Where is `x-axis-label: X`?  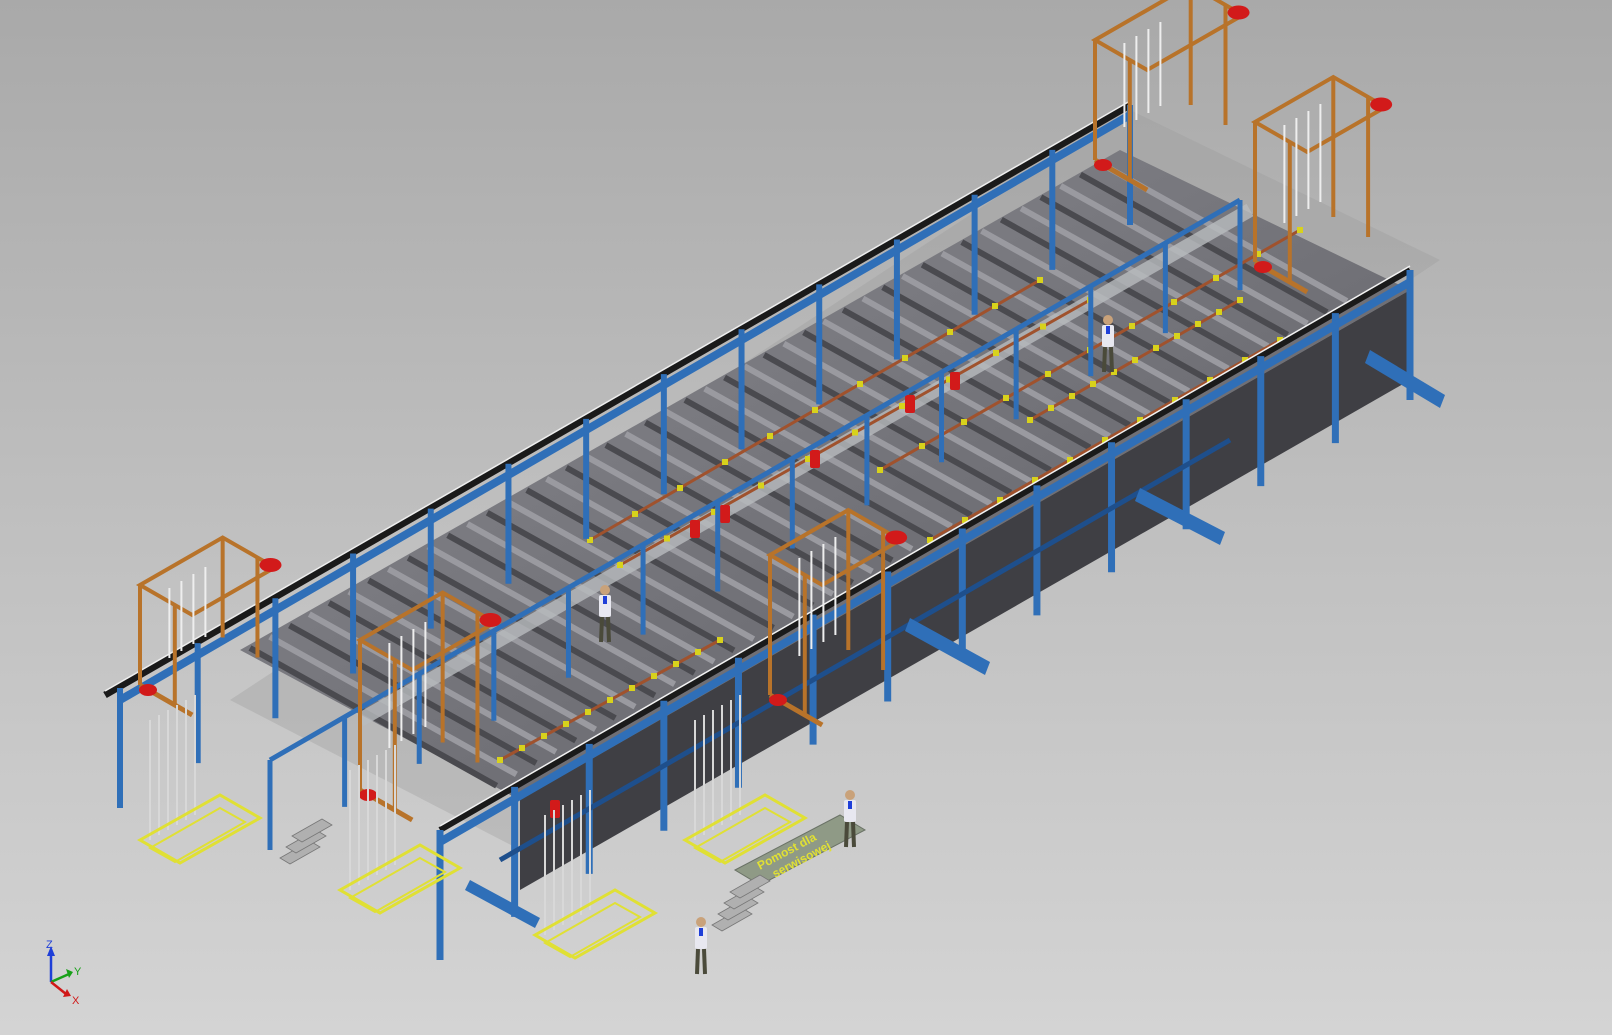
x-axis-label: X is located at coordinates (76, 1001).